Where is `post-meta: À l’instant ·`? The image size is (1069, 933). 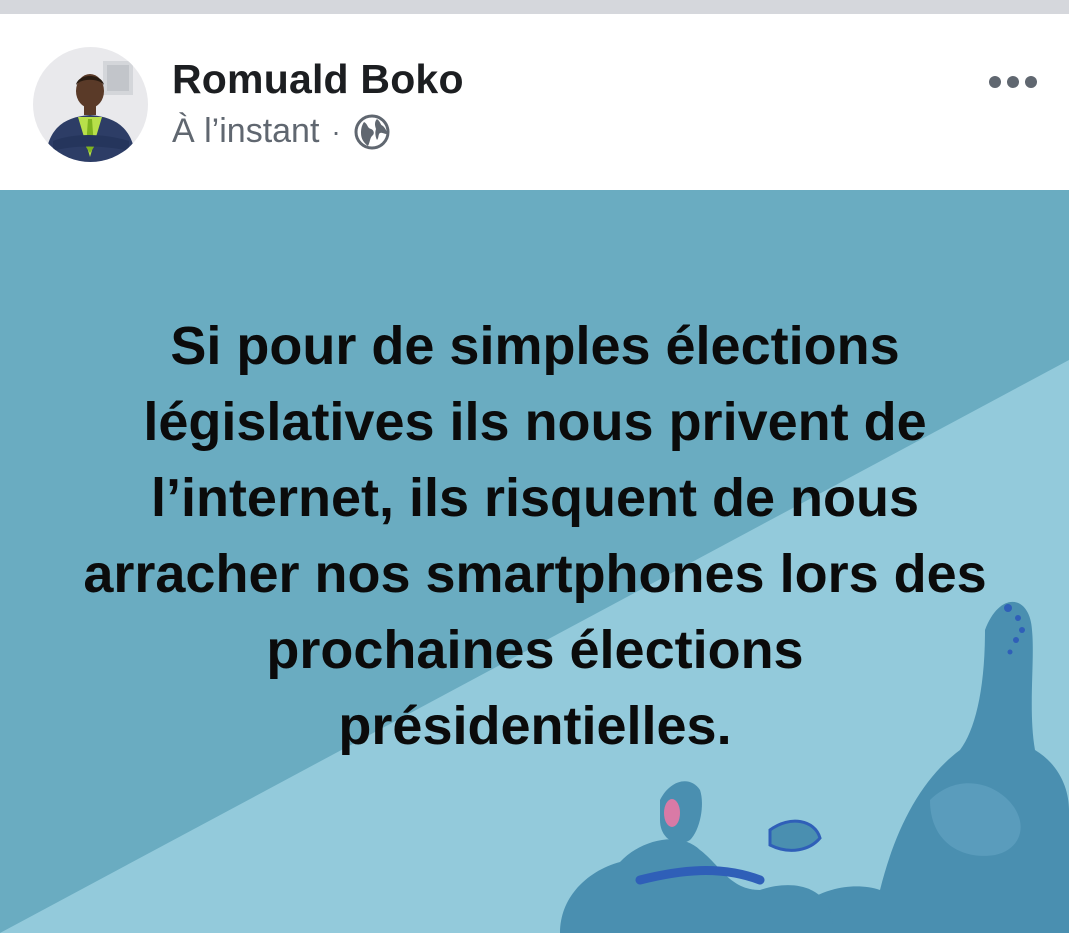 post-meta: À l’instant · is located at coordinates (281, 131).